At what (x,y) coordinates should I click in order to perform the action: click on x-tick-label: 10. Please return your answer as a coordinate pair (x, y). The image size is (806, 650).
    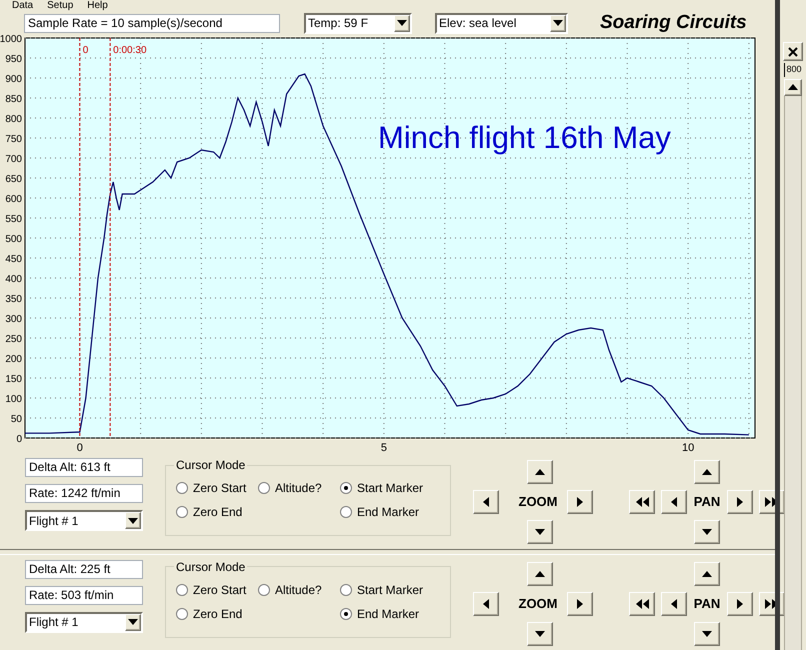
    Looking at the image, I should click on (688, 448).